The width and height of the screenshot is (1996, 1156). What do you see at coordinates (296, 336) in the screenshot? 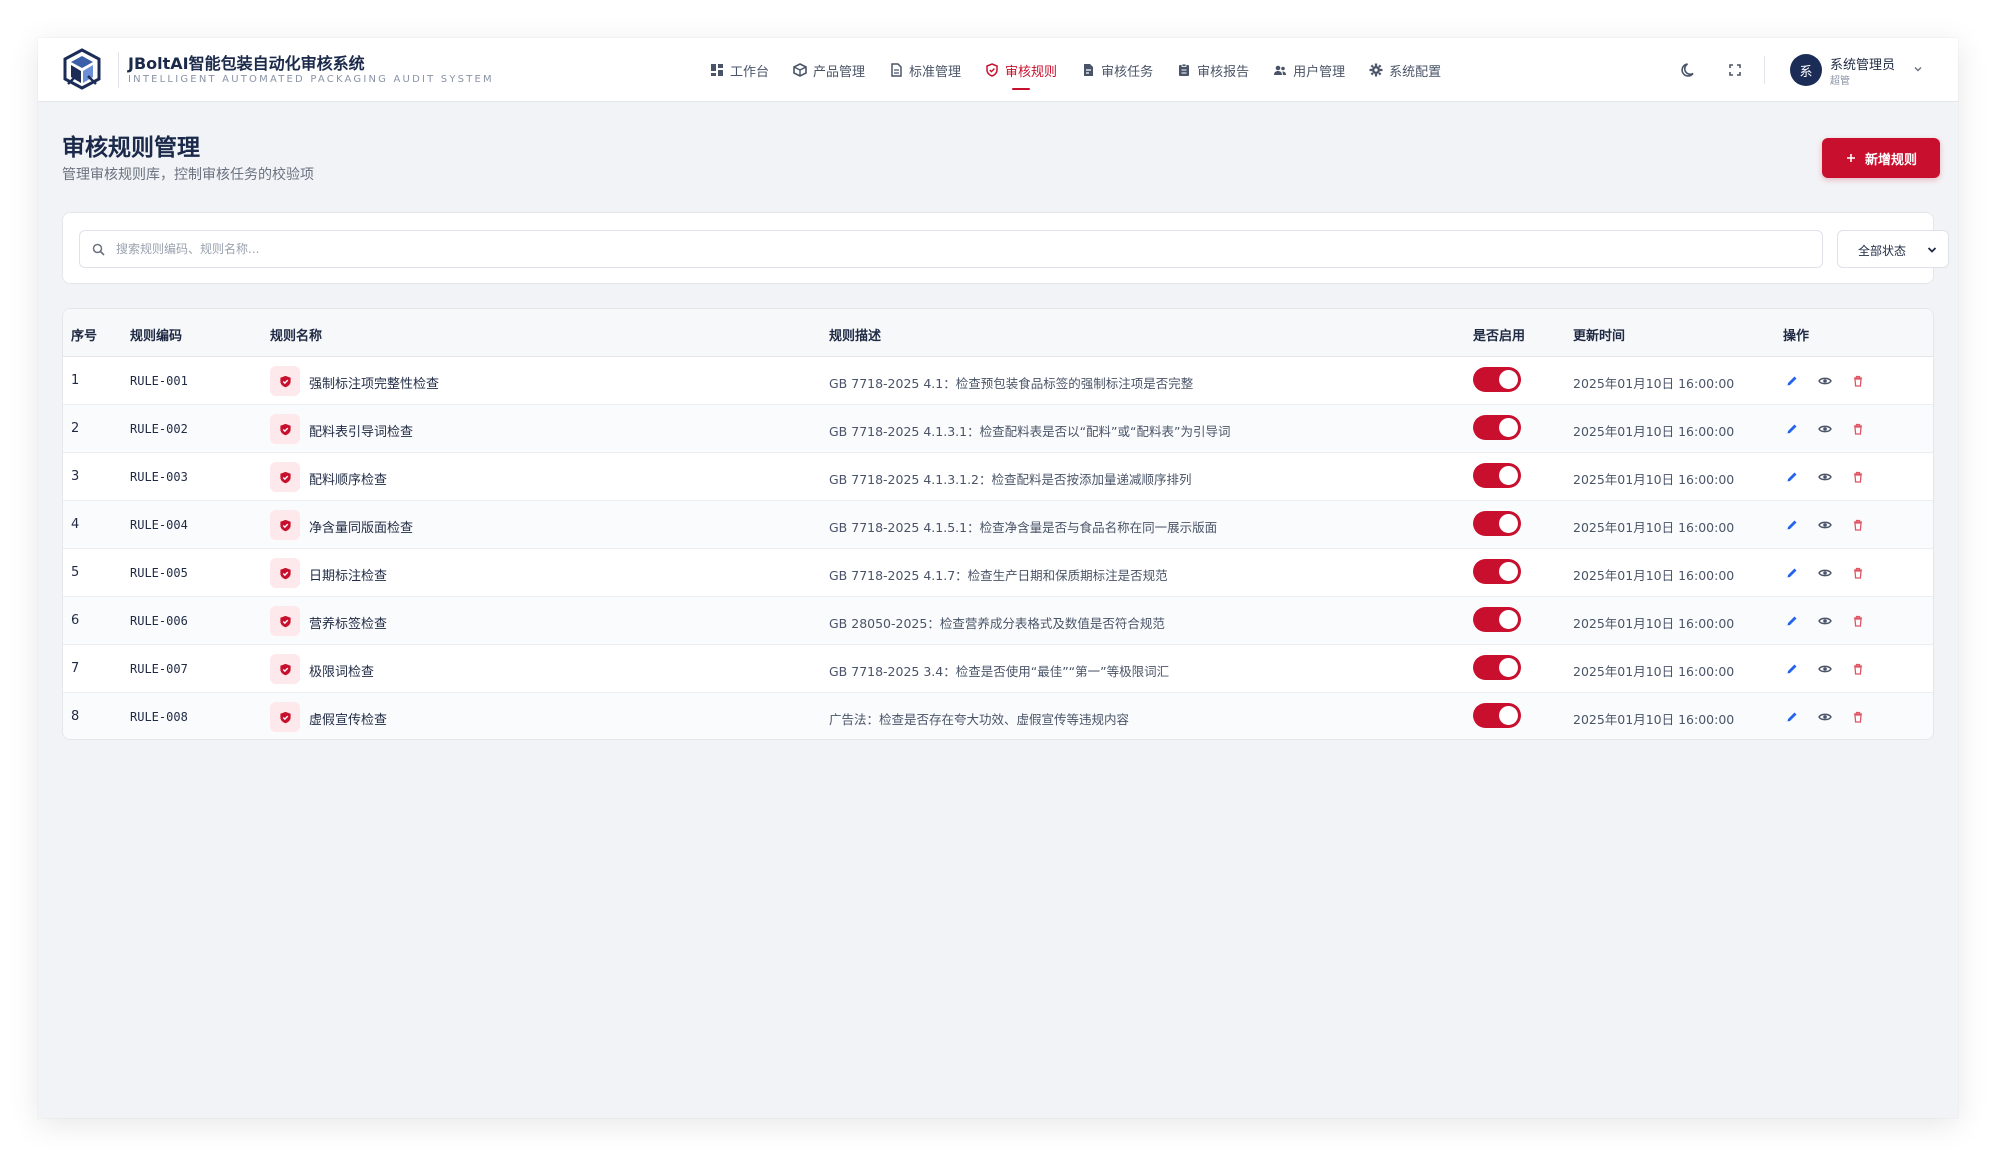
I see `column-header: 规则名称` at bounding box center [296, 336].